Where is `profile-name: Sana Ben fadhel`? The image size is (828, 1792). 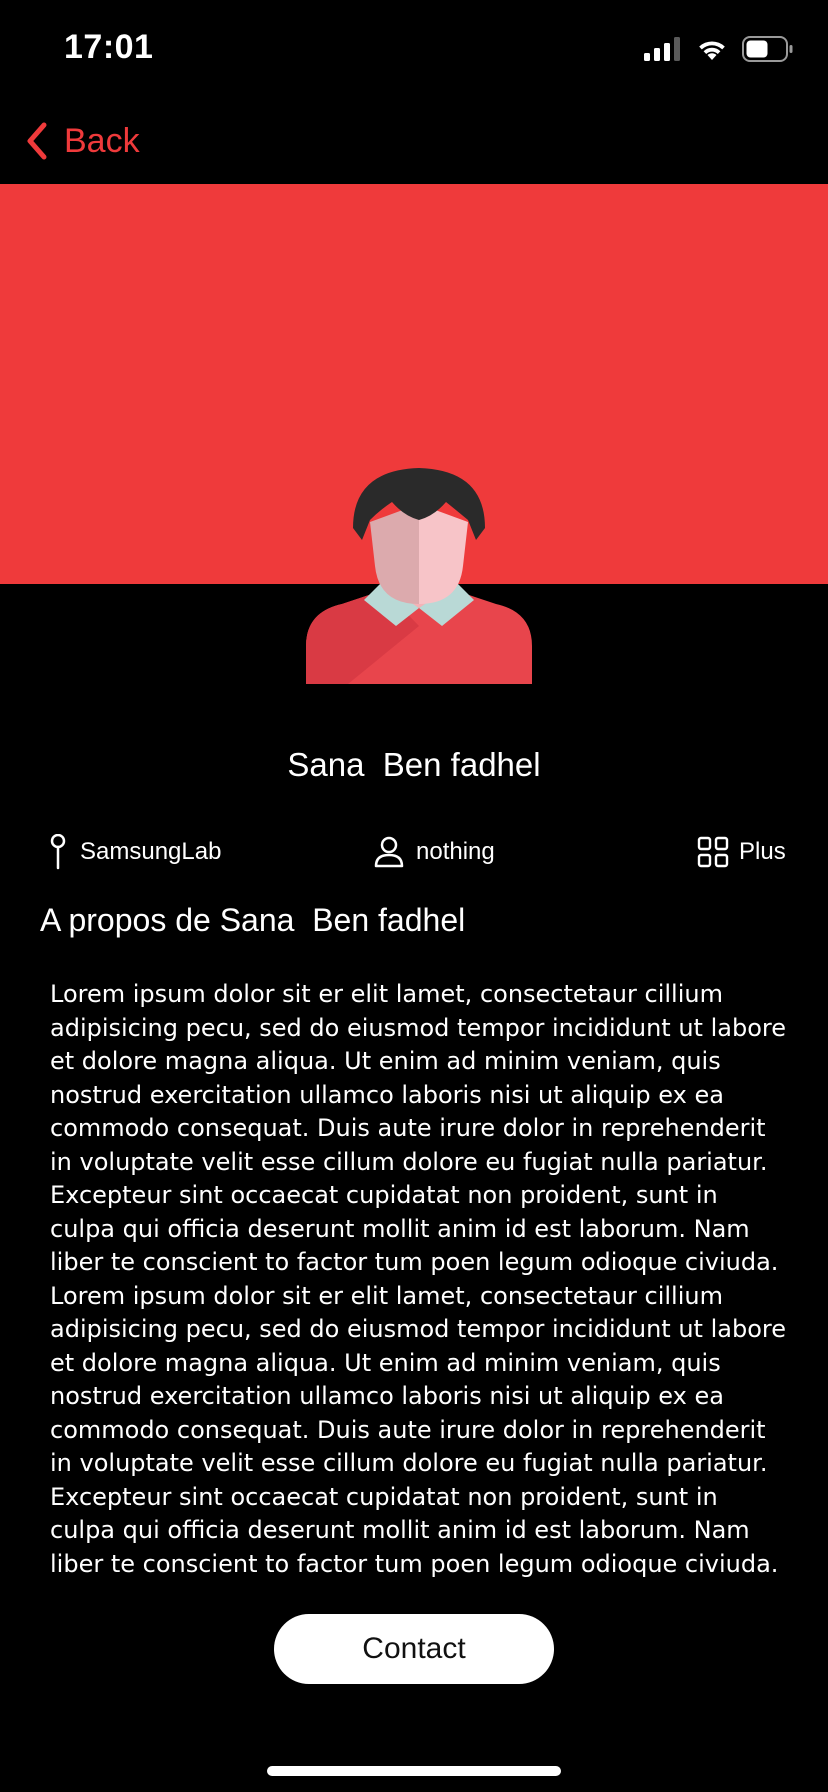 profile-name: Sana Ben fadhel is located at coordinates (414, 764).